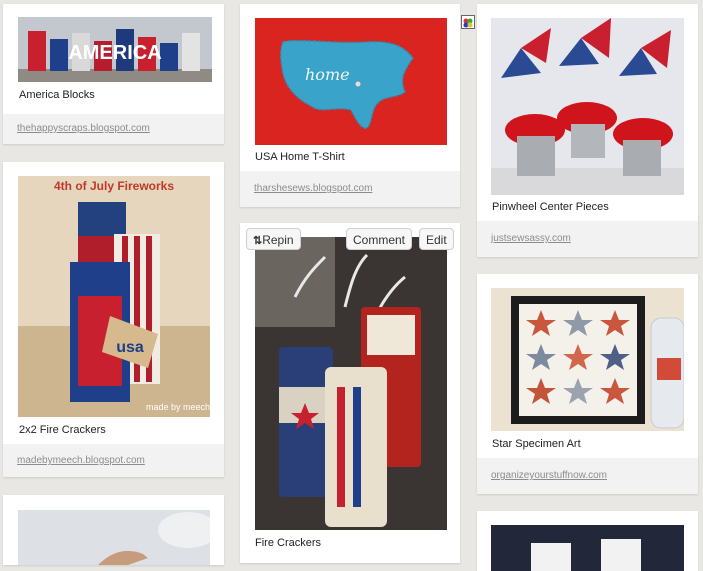 The width and height of the screenshot is (703, 571). Describe the element at coordinates (436, 239) in the screenshot. I see `edit-button: Edit` at that location.